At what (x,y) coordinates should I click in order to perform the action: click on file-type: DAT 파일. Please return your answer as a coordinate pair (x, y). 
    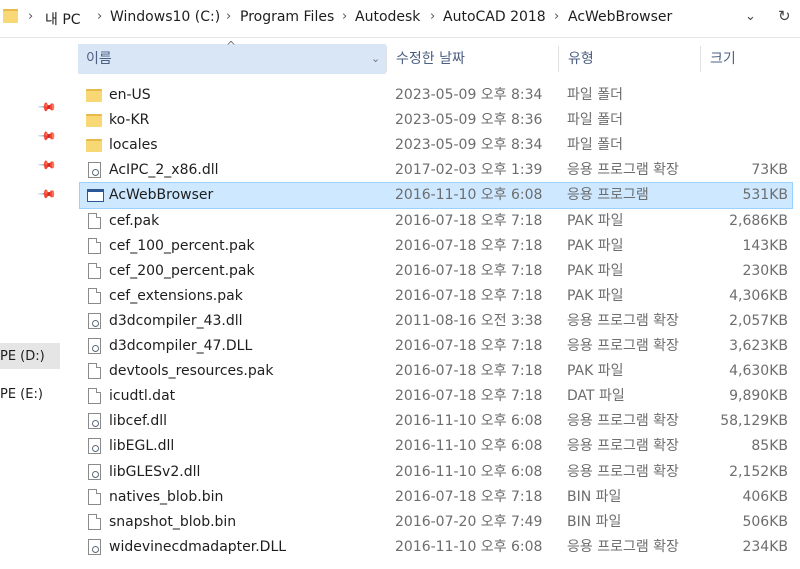
    Looking at the image, I should click on (596, 396).